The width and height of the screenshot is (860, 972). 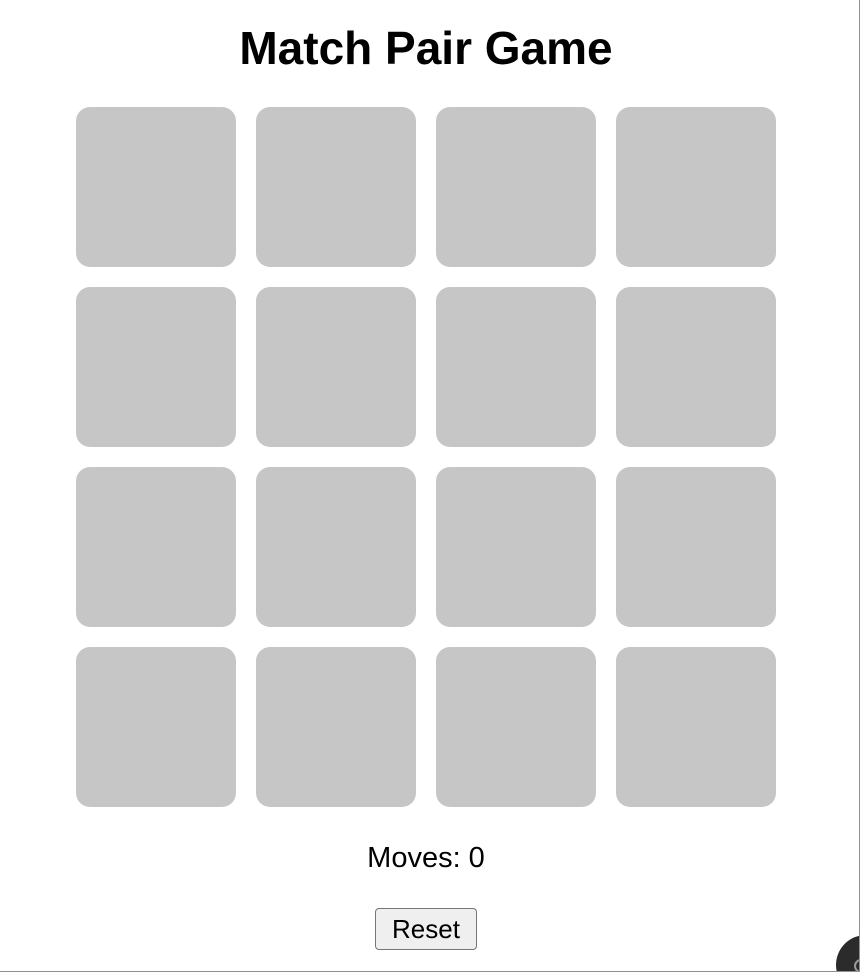 I want to click on chat-bubble-icon, so click(x=856, y=965).